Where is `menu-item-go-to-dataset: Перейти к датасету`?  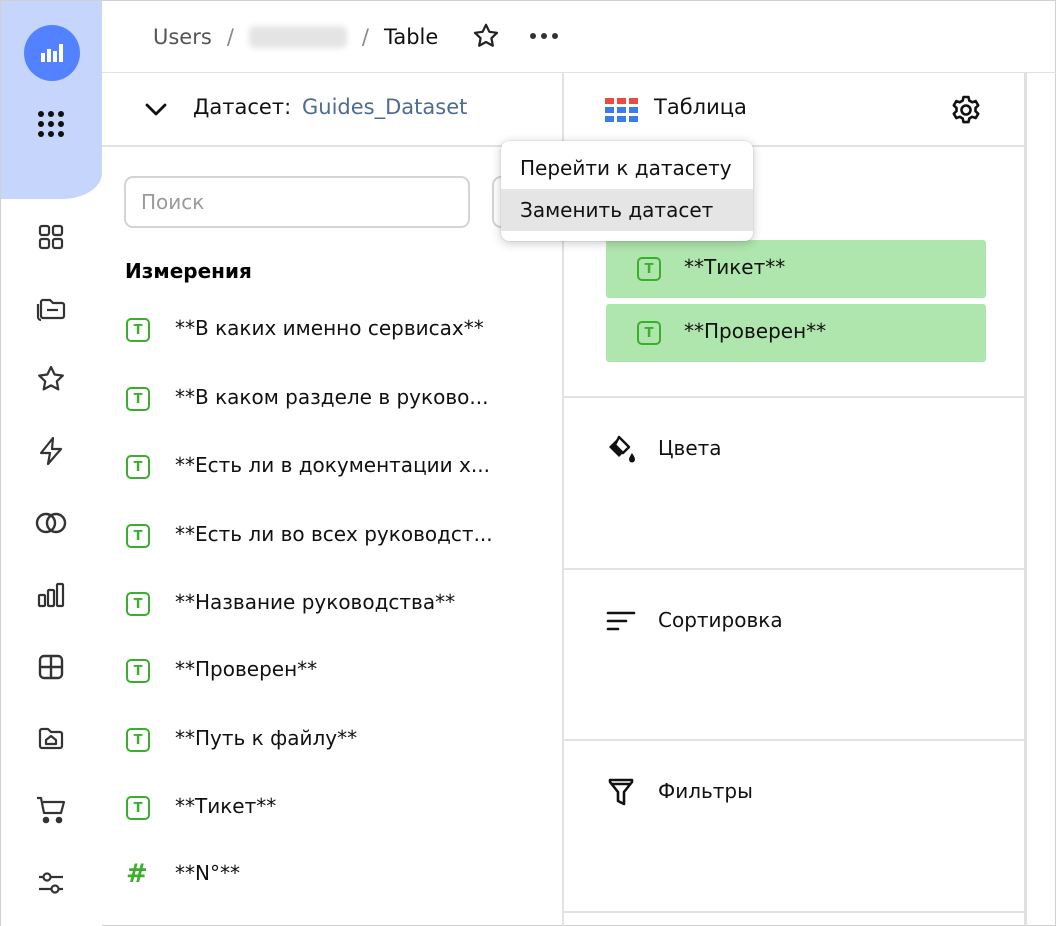
menu-item-go-to-dataset: Перейти к датасету is located at coordinates (627, 168).